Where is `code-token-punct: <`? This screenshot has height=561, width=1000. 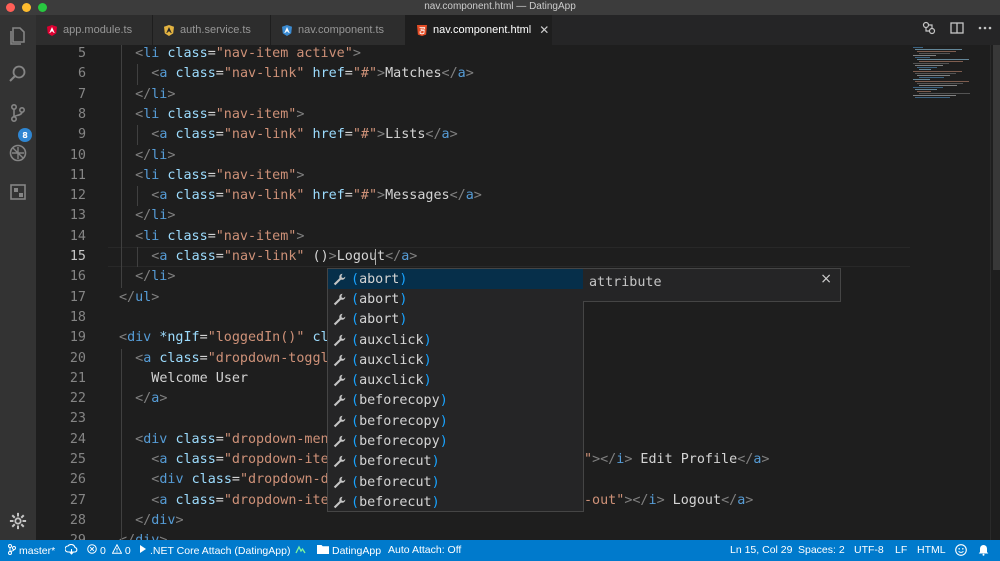 code-token-punct: < is located at coordinates (139, 439).